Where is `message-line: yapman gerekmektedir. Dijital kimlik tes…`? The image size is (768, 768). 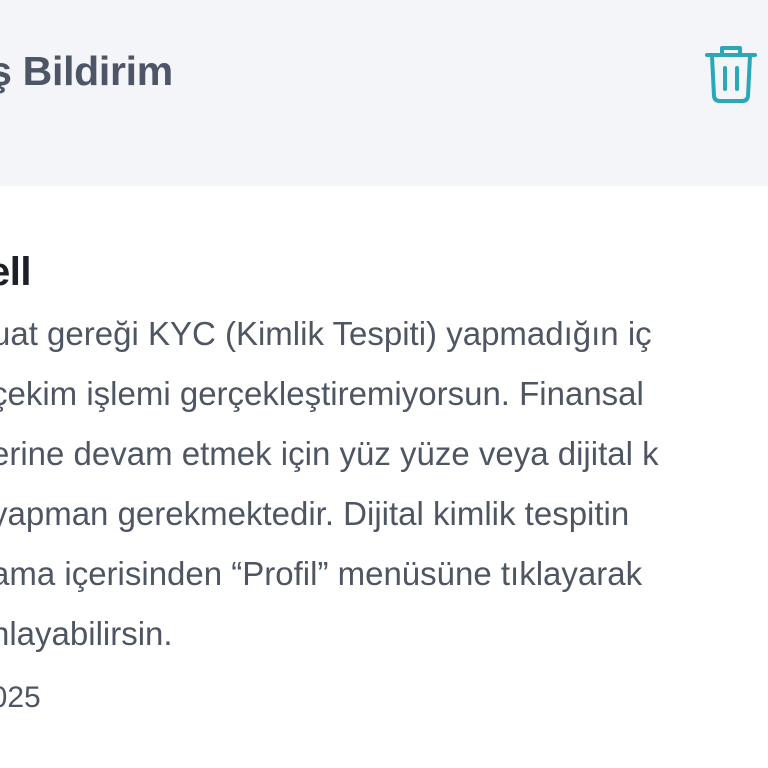 message-line: yapman gerekmektedir. Dijital kimlik tes… is located at coordinates (315, 513).